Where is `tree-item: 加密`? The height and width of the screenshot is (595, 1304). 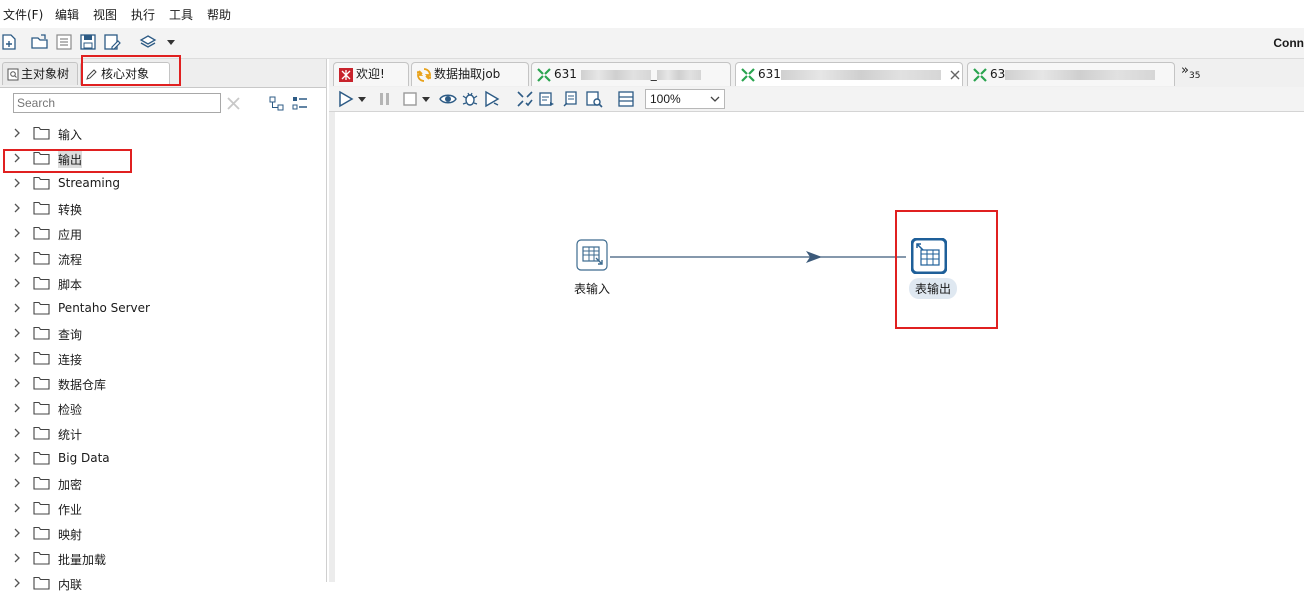
tree-item: 加密 is located at coordinates (160, 484).